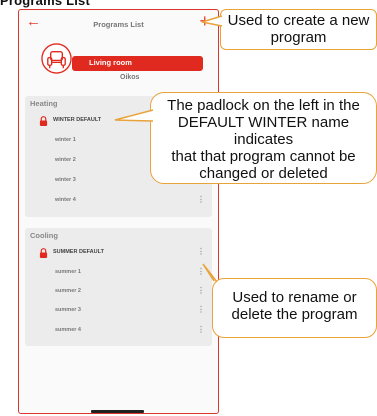 Image resolution: width=377 pixels, height=416 pixels. Describe the element at coordinates (44, 235) in the screenshot. I see `section-title: Cooling` at that location.